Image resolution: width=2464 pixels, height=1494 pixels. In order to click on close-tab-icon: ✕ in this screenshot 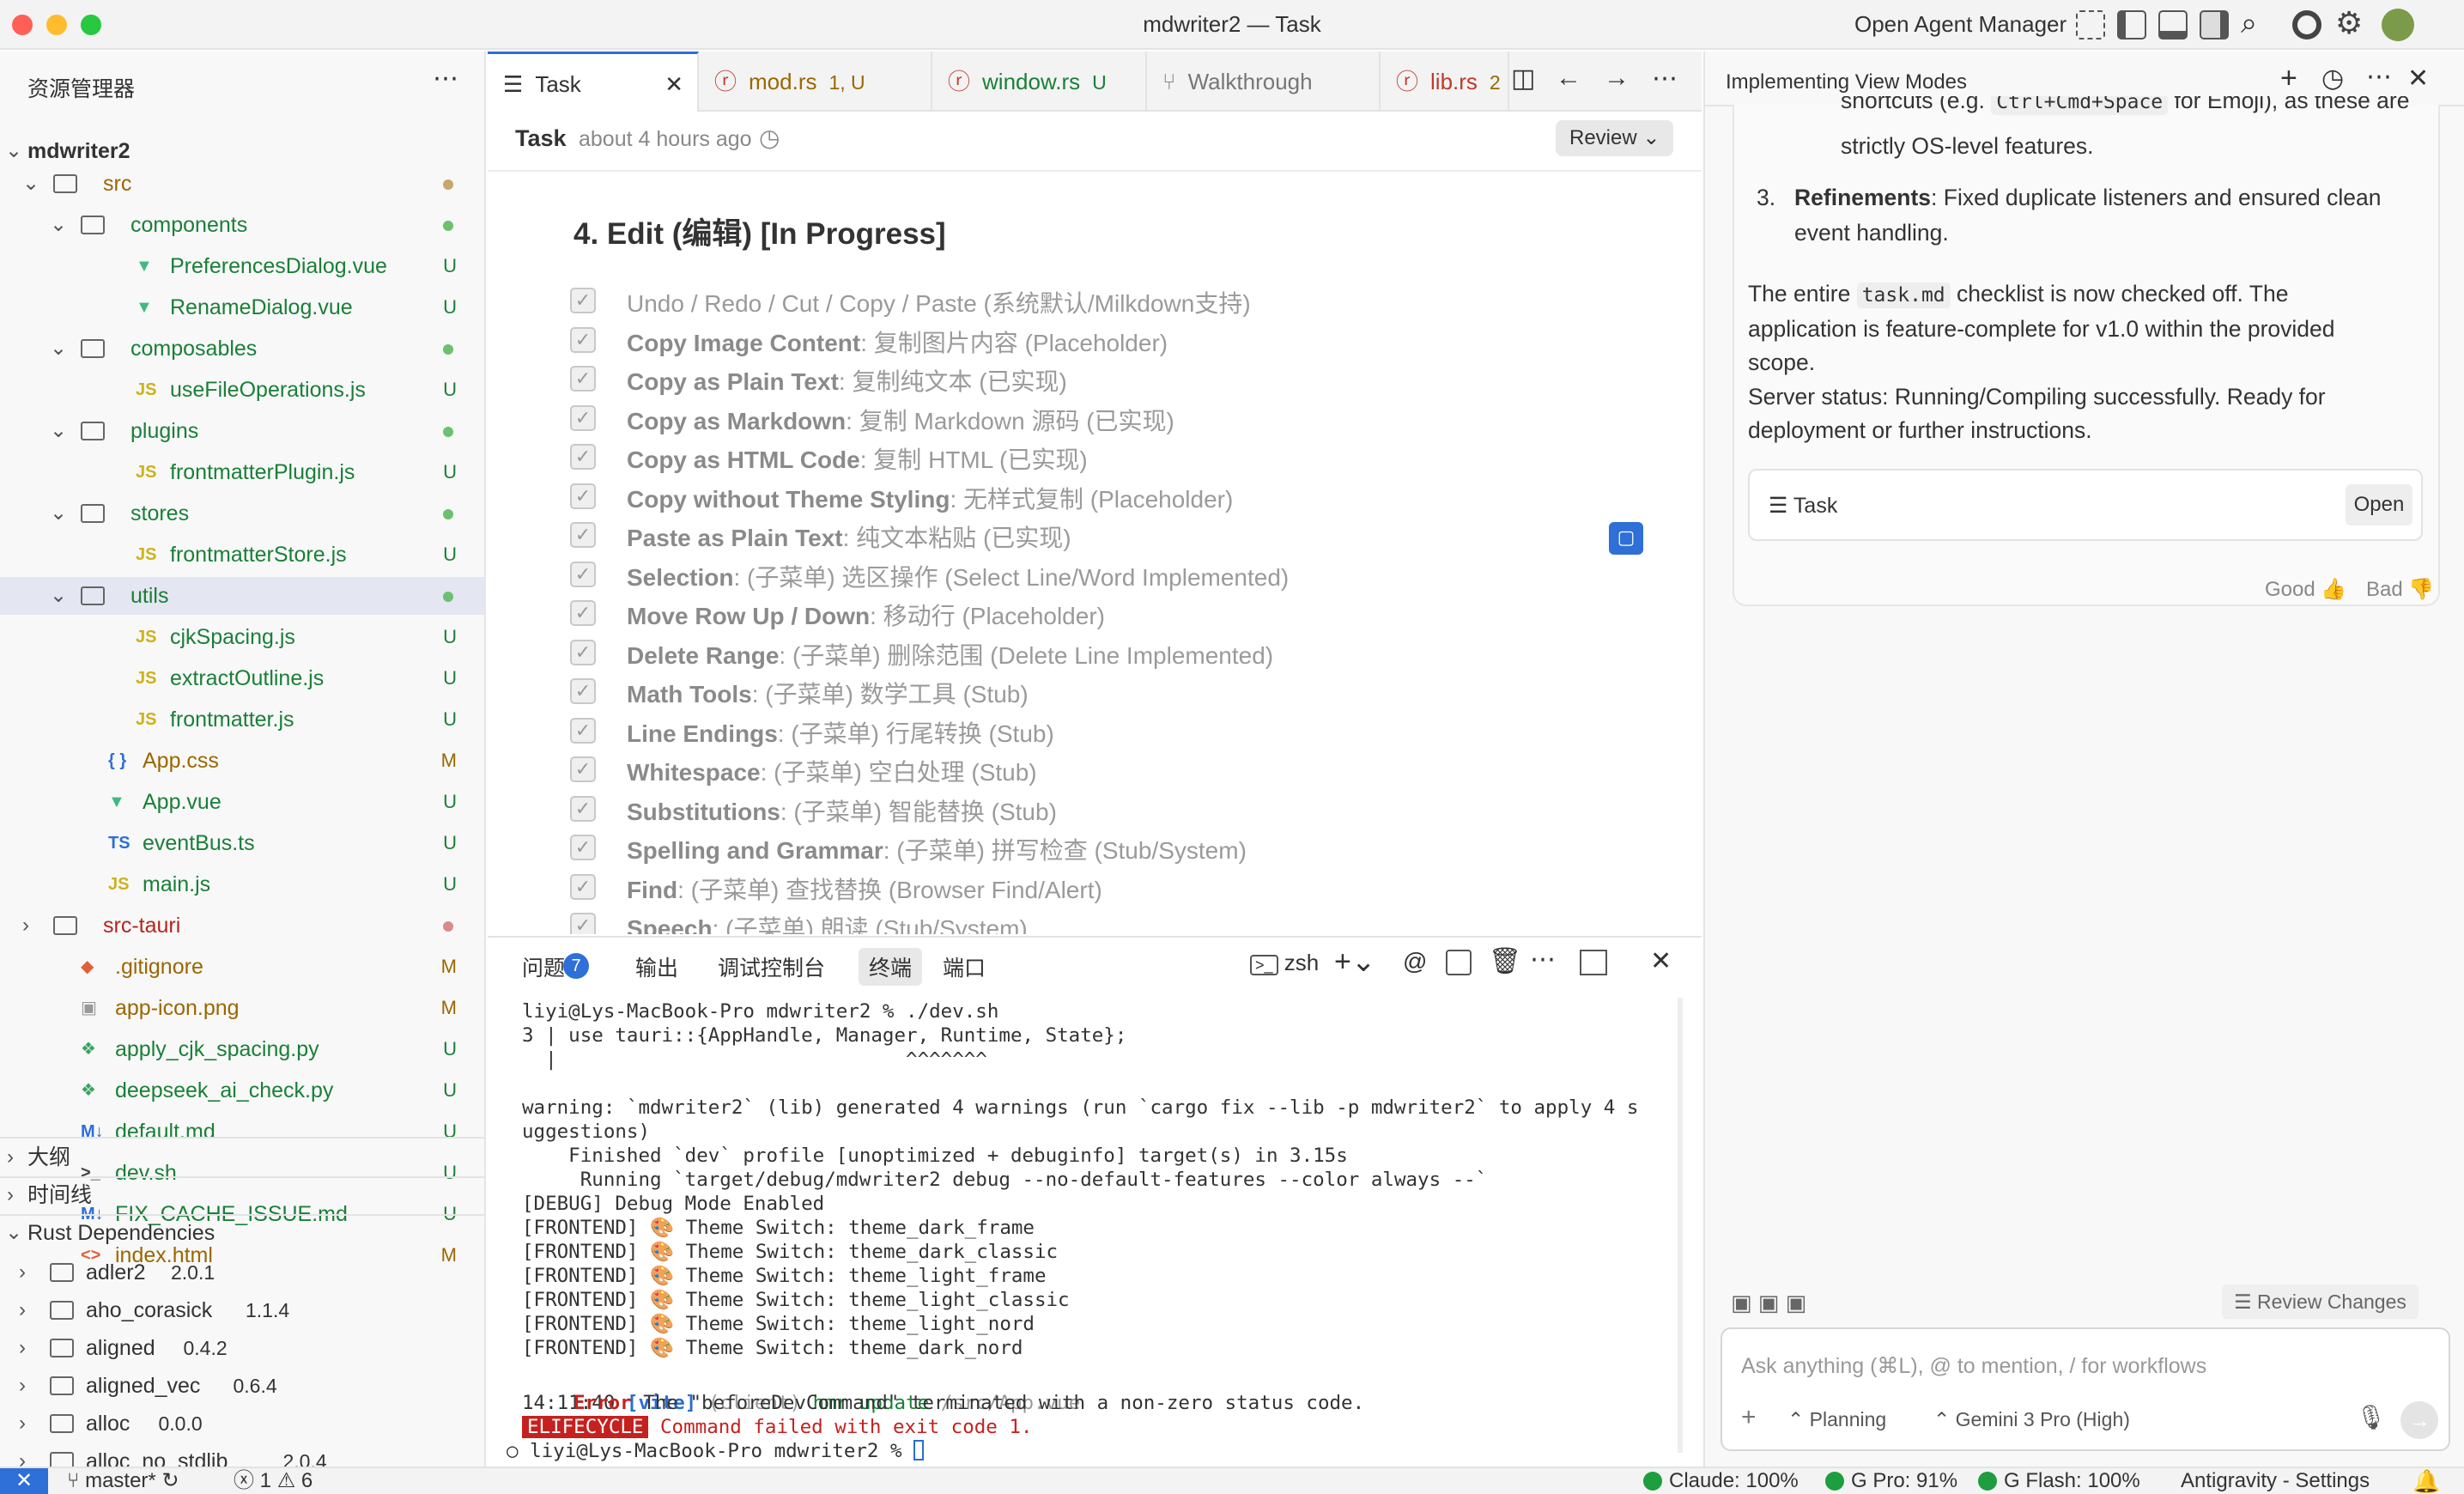, I will do `click(674, 83)`.